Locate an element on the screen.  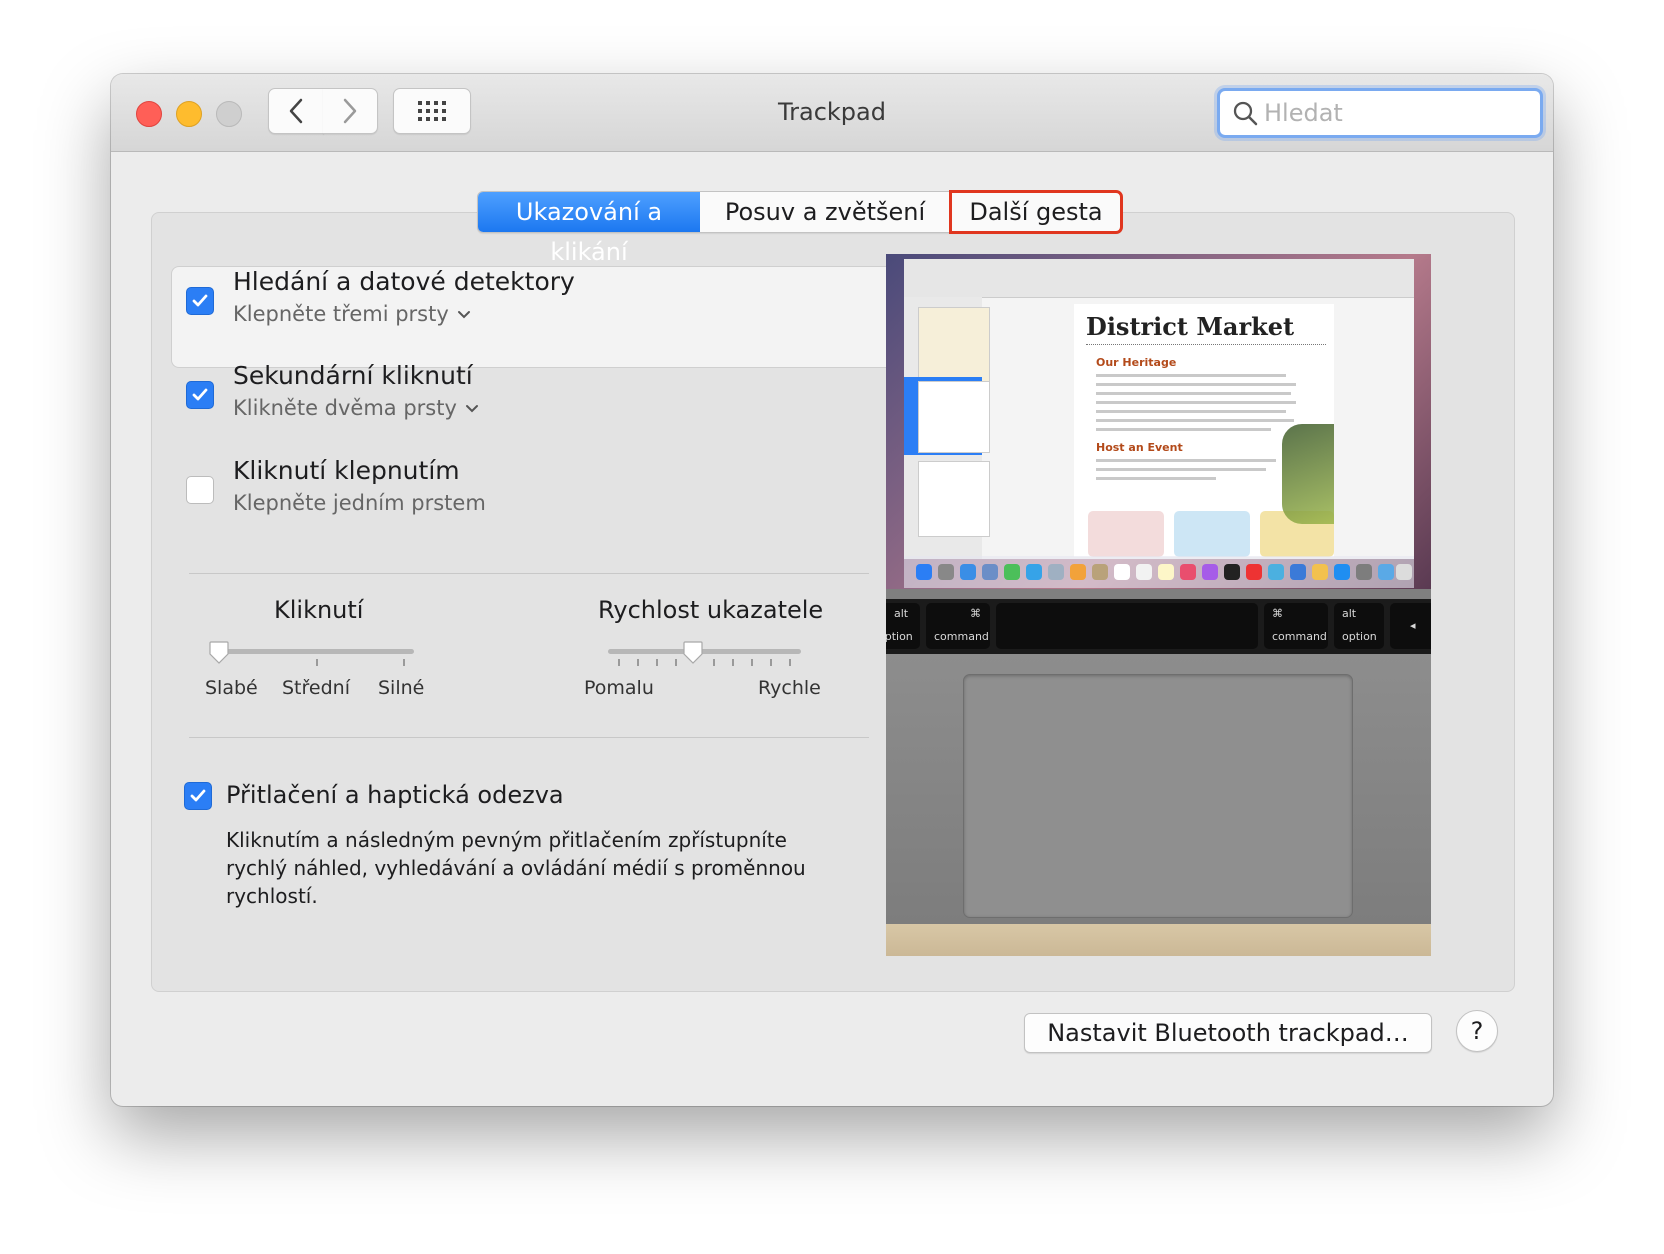
lookup-gesture-menu: Klepněte třemi prsty is located at coordinates (352, 314).